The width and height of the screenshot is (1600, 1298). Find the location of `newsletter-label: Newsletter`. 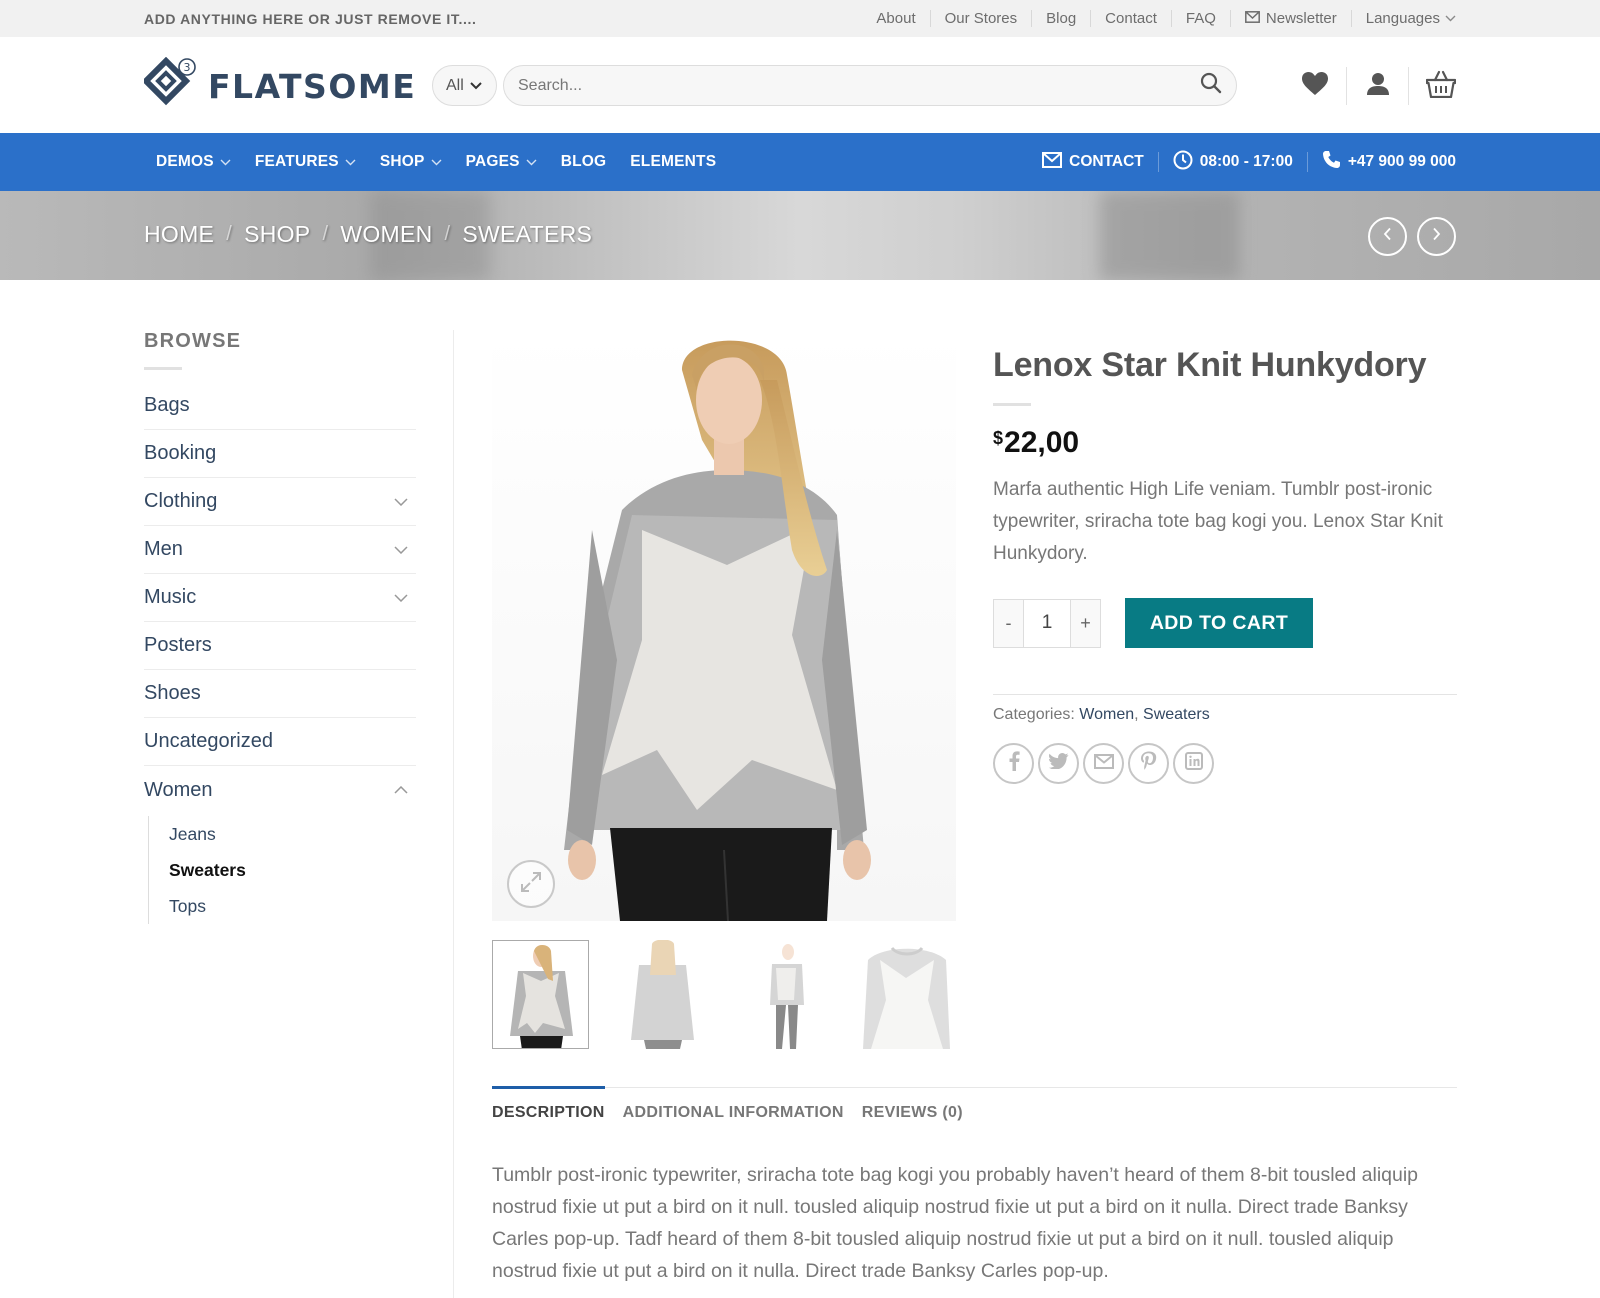

newsletter-label: Newsletter is located at coordinates (1301, 18).